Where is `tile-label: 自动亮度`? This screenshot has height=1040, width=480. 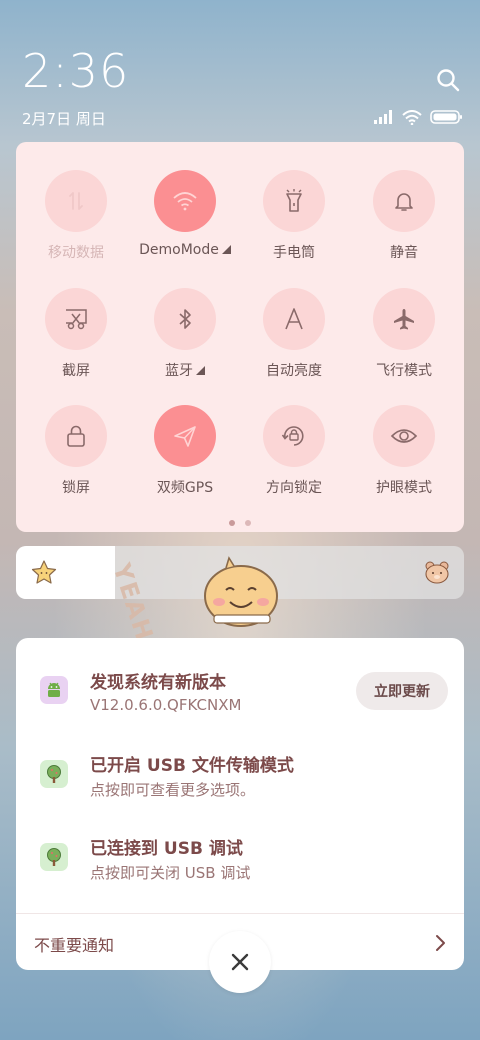
tile-label: 自动亮度 is located at coordinates (294, 371).